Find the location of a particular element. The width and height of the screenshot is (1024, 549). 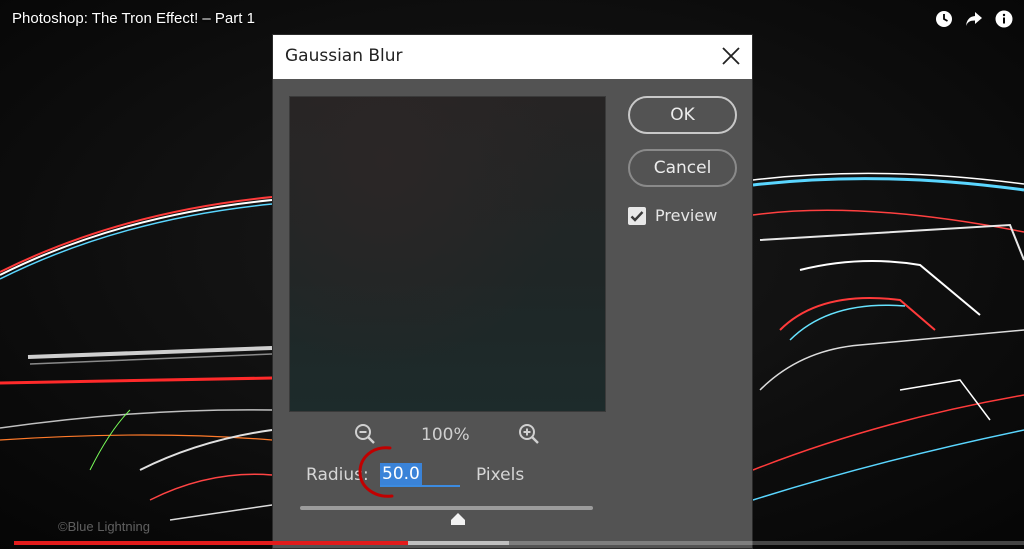

radius-slider-thumb is located at coordinates (458, 518).